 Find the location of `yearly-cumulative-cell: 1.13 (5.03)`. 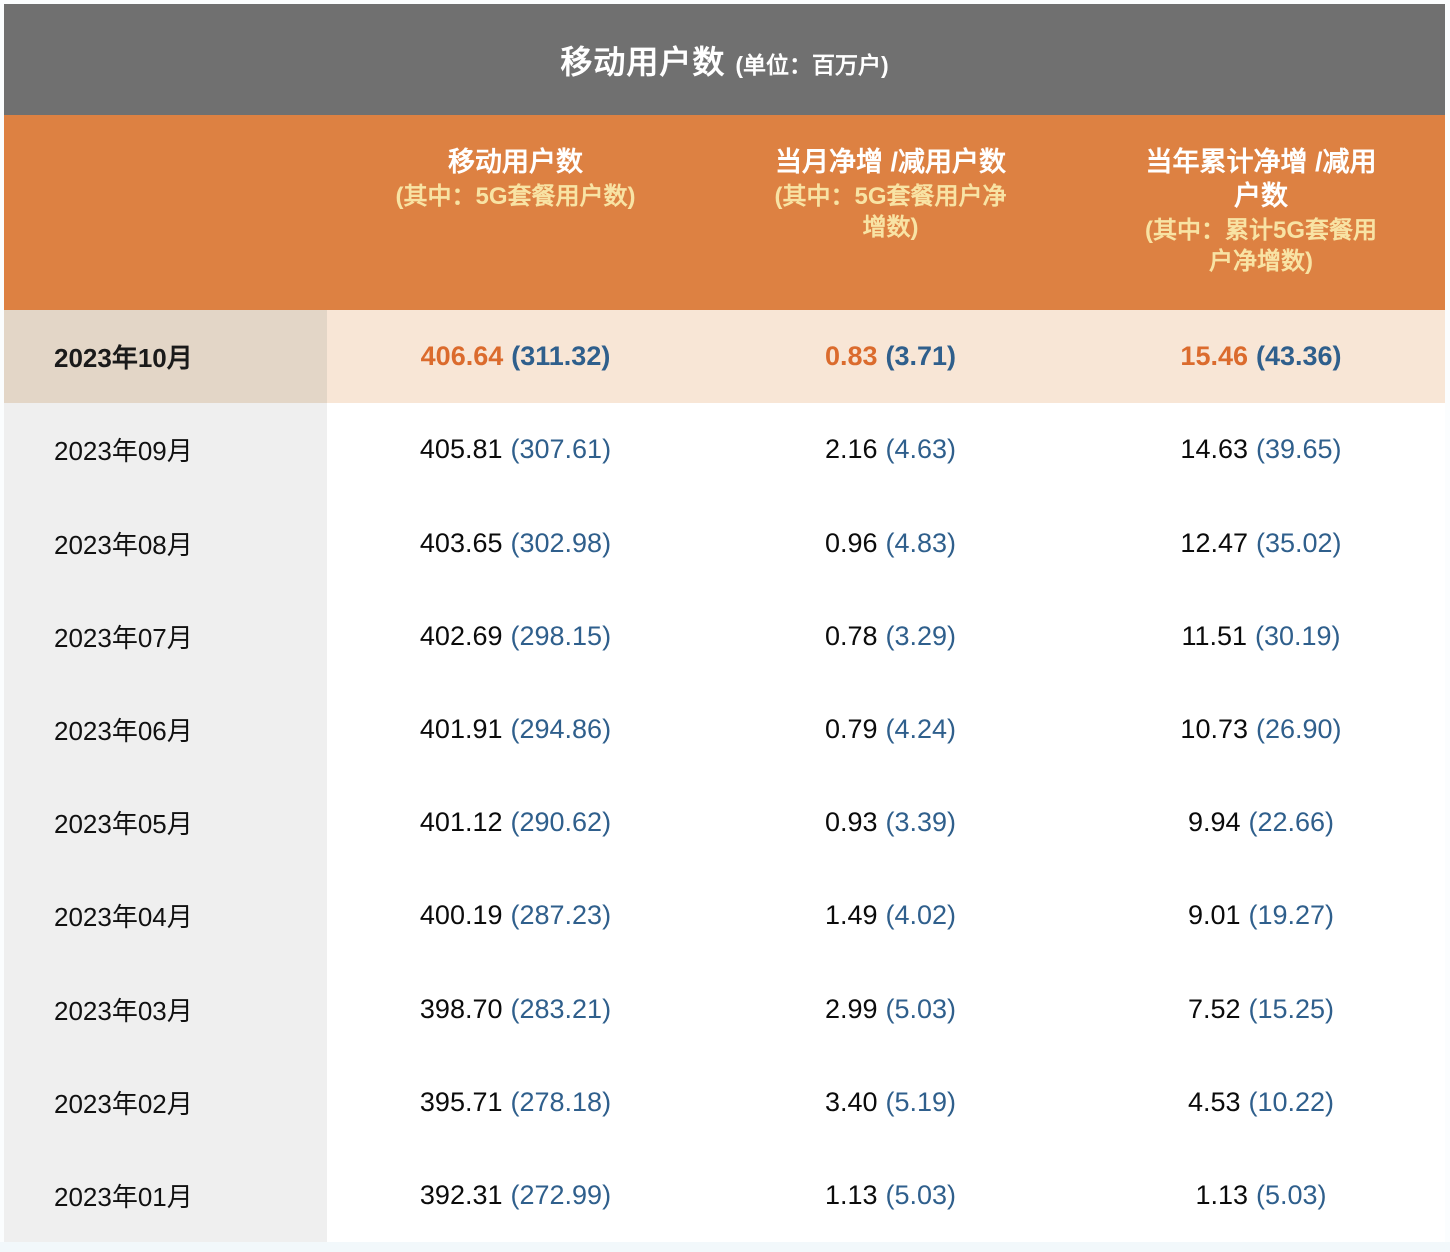

yearly-cumulative-cell: 1.13 (5.03) is located at coordinates (1261, 1195).